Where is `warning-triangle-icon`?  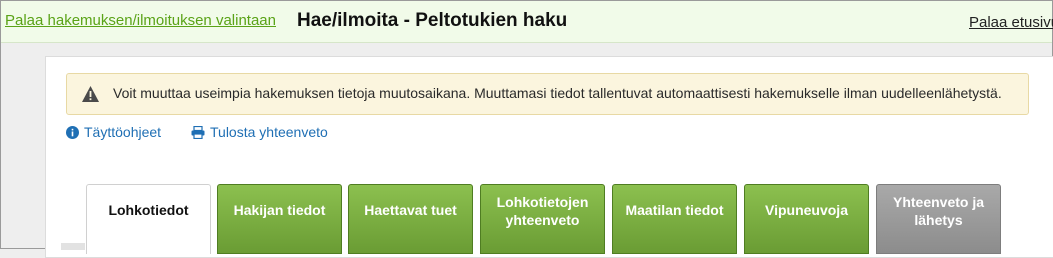
warning-triangle-icon is located at coordinates (90, 94).